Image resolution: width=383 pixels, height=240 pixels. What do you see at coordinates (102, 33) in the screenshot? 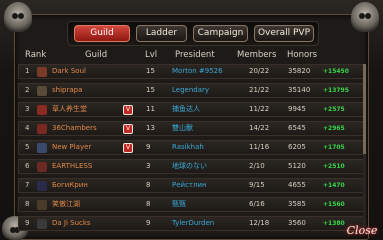
I see `tab-guild: Guild` at bounding box center [102, 33].